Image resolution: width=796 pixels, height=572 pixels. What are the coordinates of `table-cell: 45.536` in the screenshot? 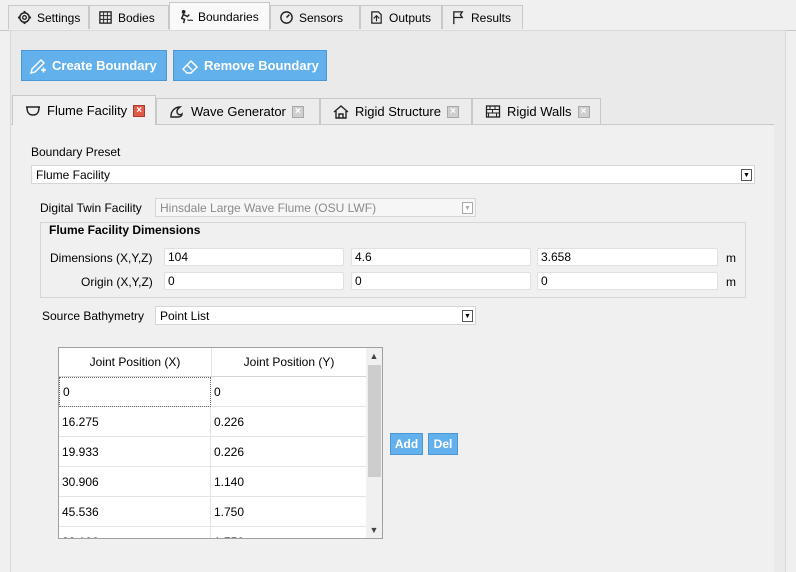 It's located at (135, 512).